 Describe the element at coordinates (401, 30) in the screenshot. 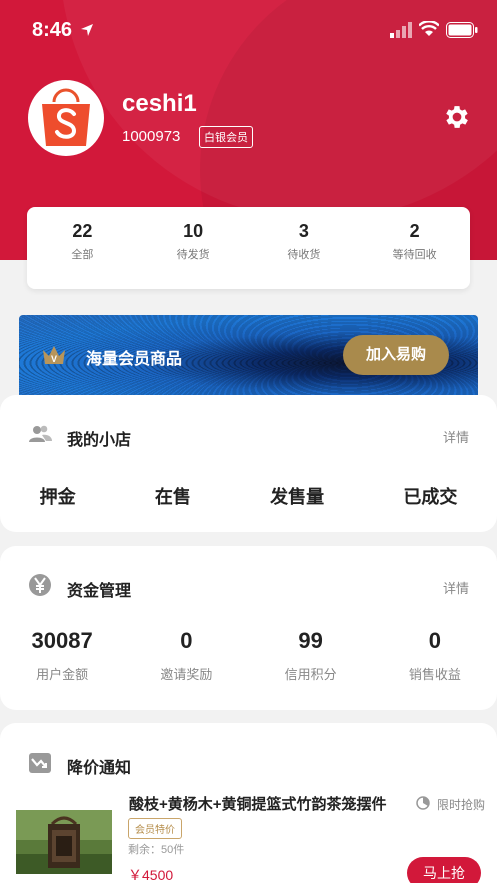

I see `signal-icon` at that location.